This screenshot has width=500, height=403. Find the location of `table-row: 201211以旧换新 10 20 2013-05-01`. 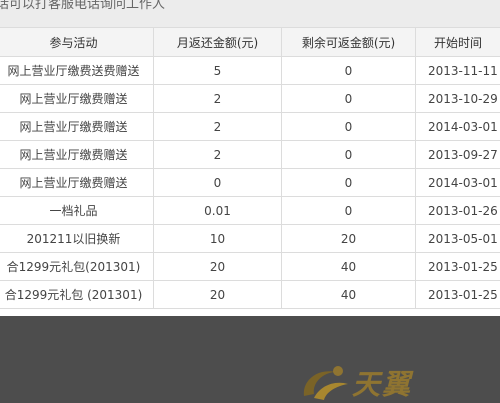

table-row: 201211以旧换新 10 20 2013-05-01 is located at coordinates (250, 239).